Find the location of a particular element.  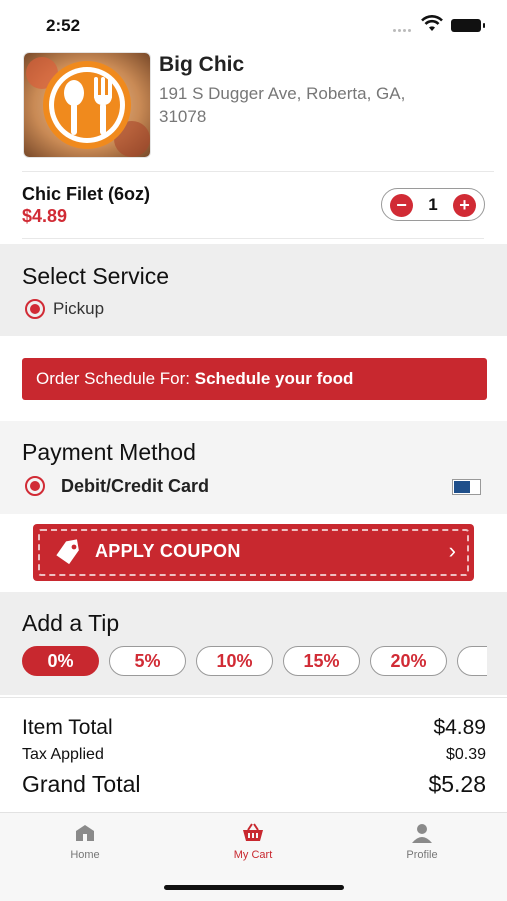

schedule-value: Schedule your food is located at coordinates (274, 378).